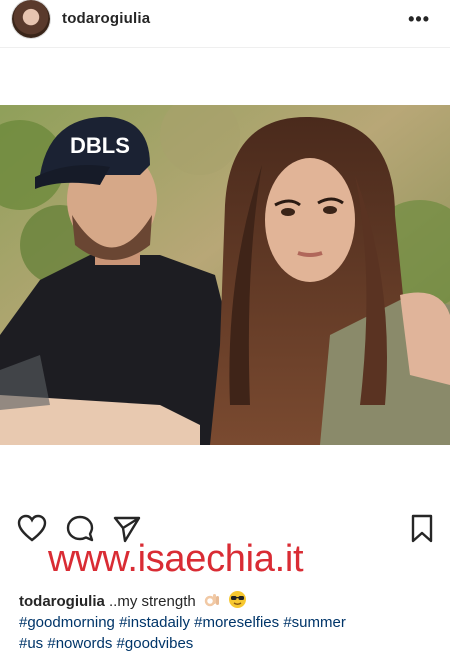 The image size is (450, 654). What do you see at coordinates (32, 528) in the screenshot?
I see `heart-icon` at bounding box center [32, 528].